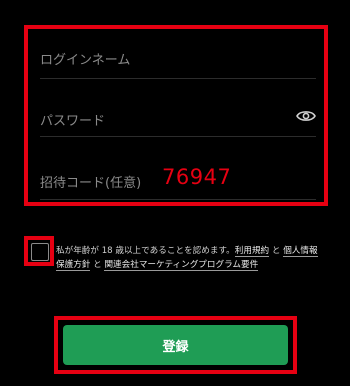 This screenshot has height=386, width=350. Describe the element at coordinates (73, 121) in the screenshot. I see `password-placeholder: パスワード` at that location.